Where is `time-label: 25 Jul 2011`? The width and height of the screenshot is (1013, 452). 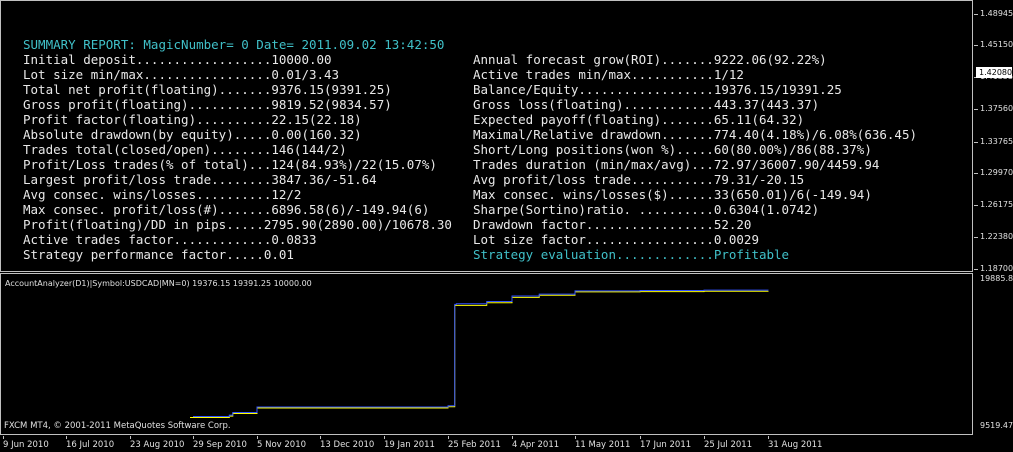 time-label: 25 Jul 2011 is located at coordinates (728, 445).